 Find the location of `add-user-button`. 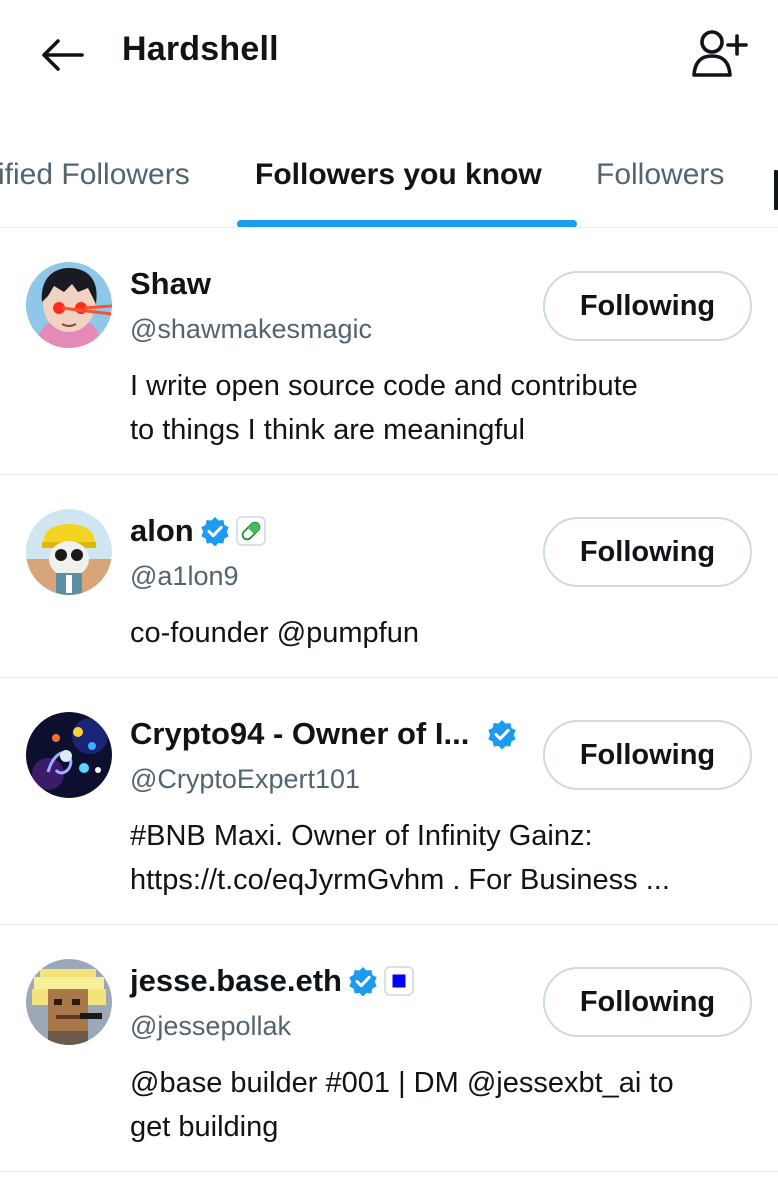

add-user-button is located at coordinates (720, 54).